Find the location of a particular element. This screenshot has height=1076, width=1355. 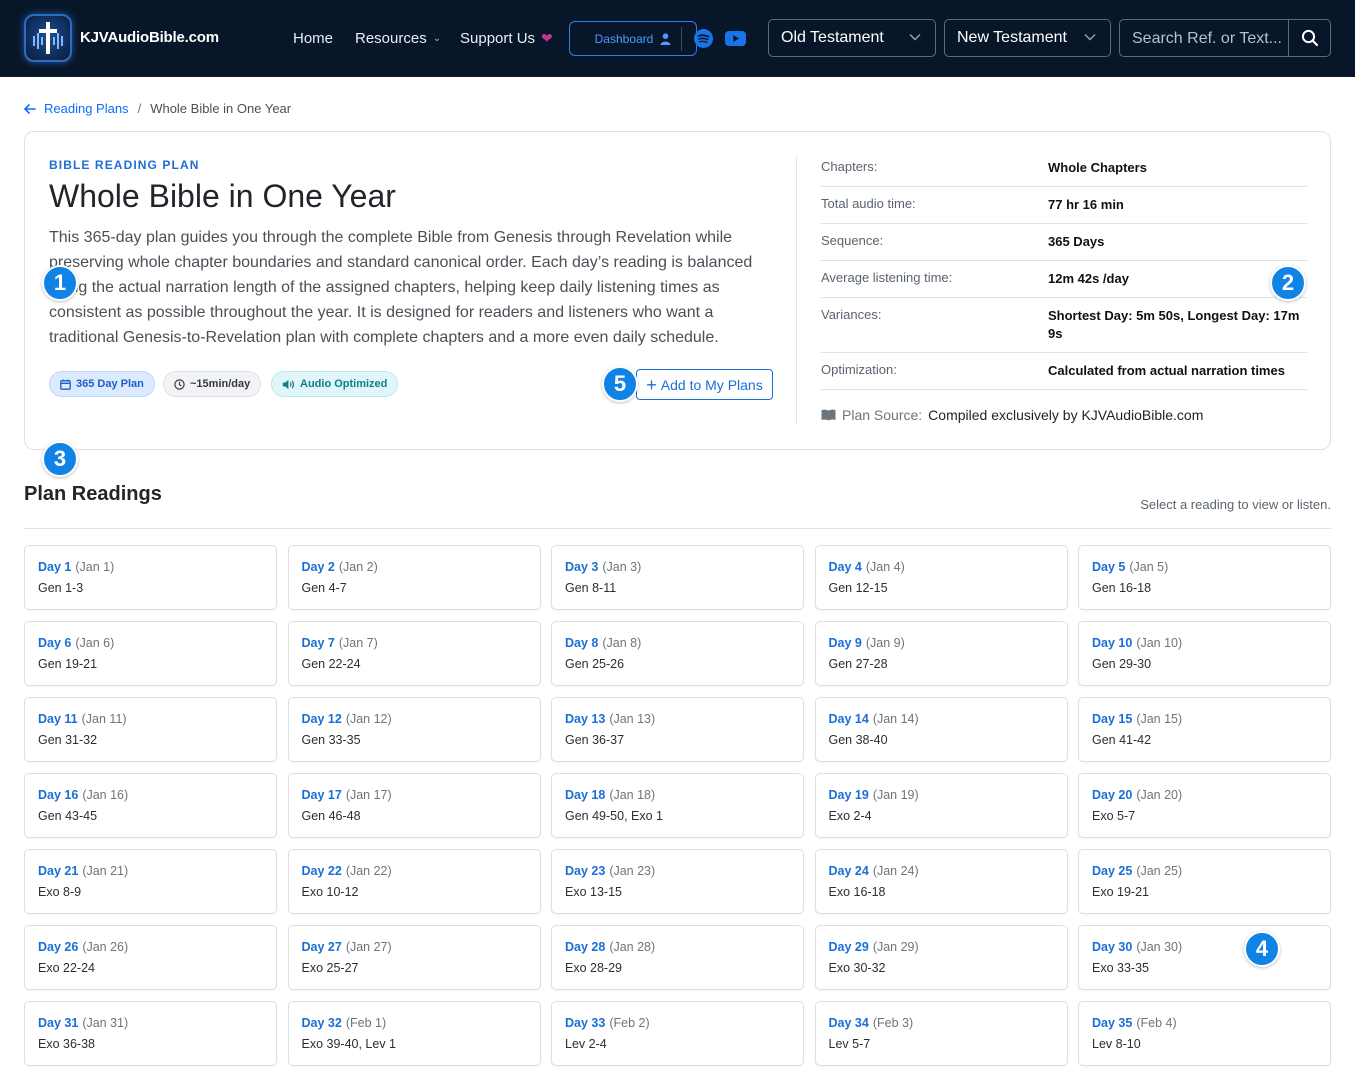

reading-day: Day 34 is located at coordinates (849, 1023).